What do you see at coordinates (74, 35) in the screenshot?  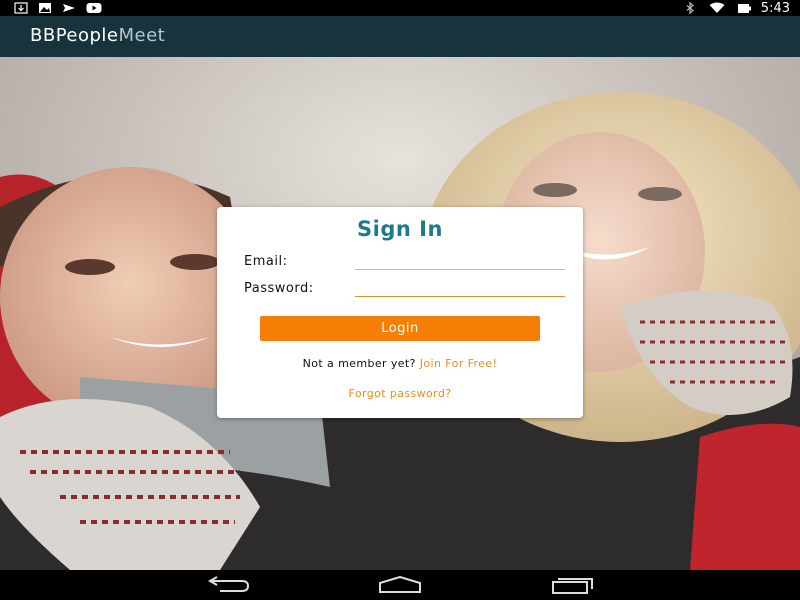 I see `app-title-part1: BBPeople` at bounding box center [74, 35].